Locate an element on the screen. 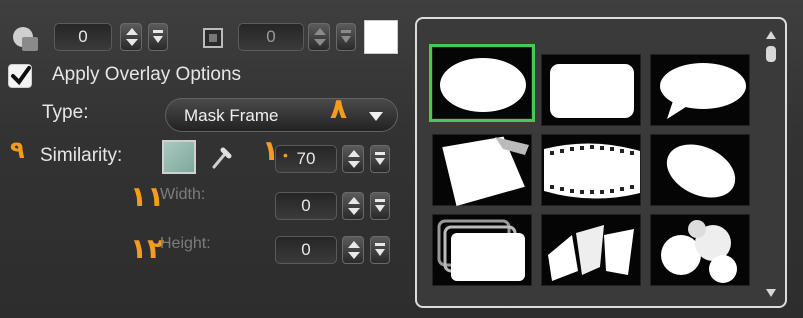 This screenshot has height=318, width=803. color-swatch is located at coordinates (381, 37).